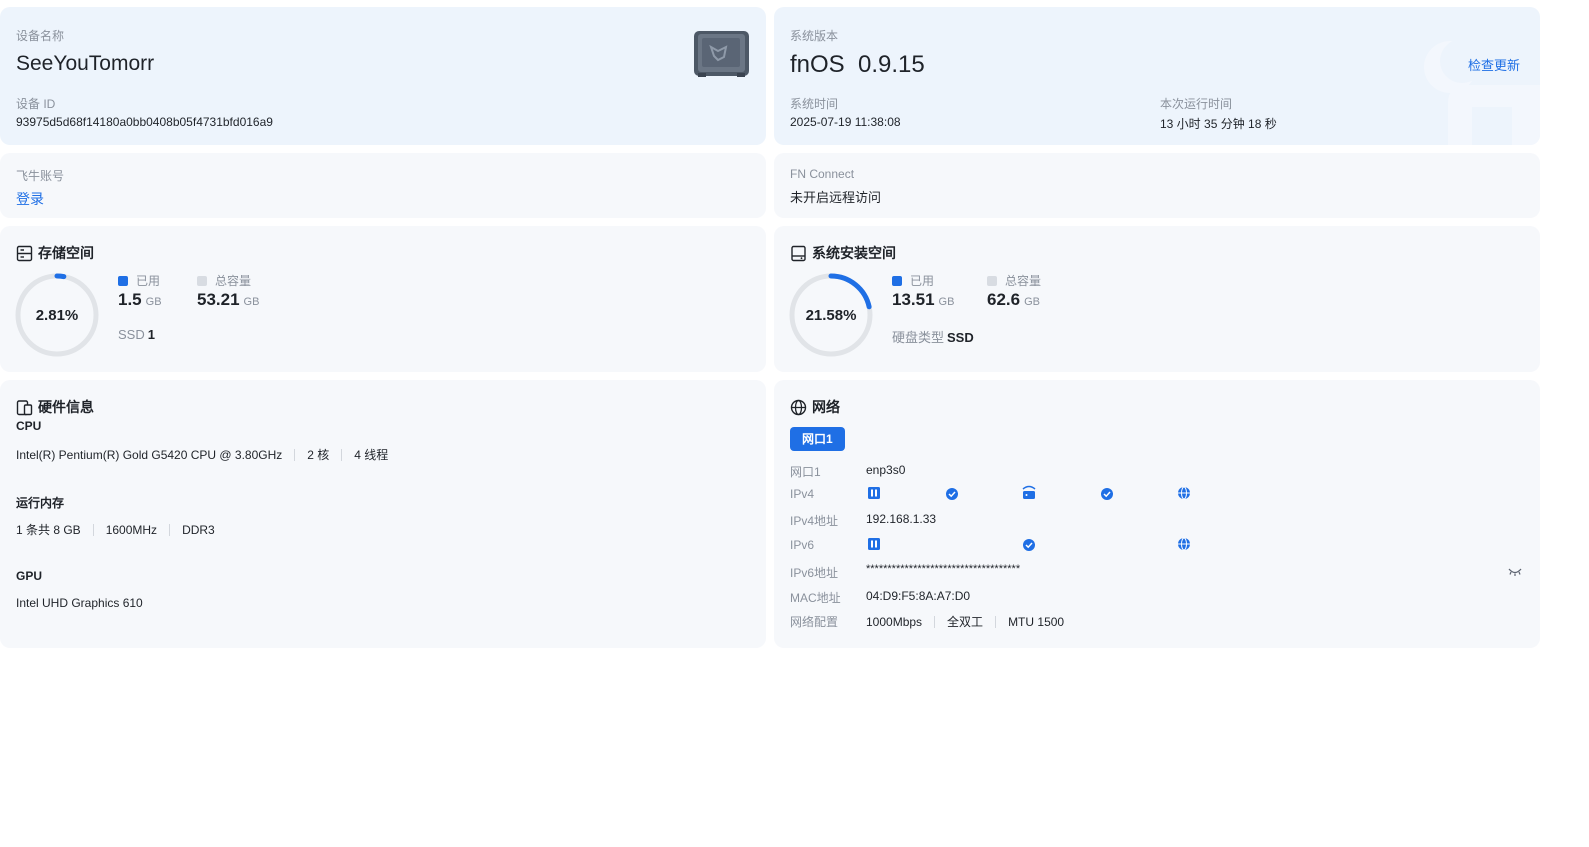 The width and height of the screenshot is (1589, 847). Describe the element at coordinates (854, 253) in the screenshot. I see `sys-storage-title-text: 系统安装空间` at that location.